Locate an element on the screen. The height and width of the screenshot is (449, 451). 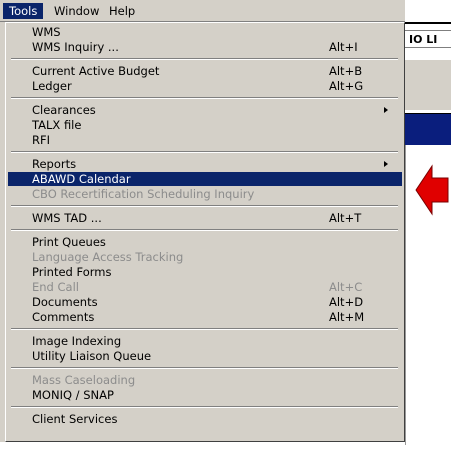
menu-item-shortcut: Alt+B is located at coordinates (346, 71).